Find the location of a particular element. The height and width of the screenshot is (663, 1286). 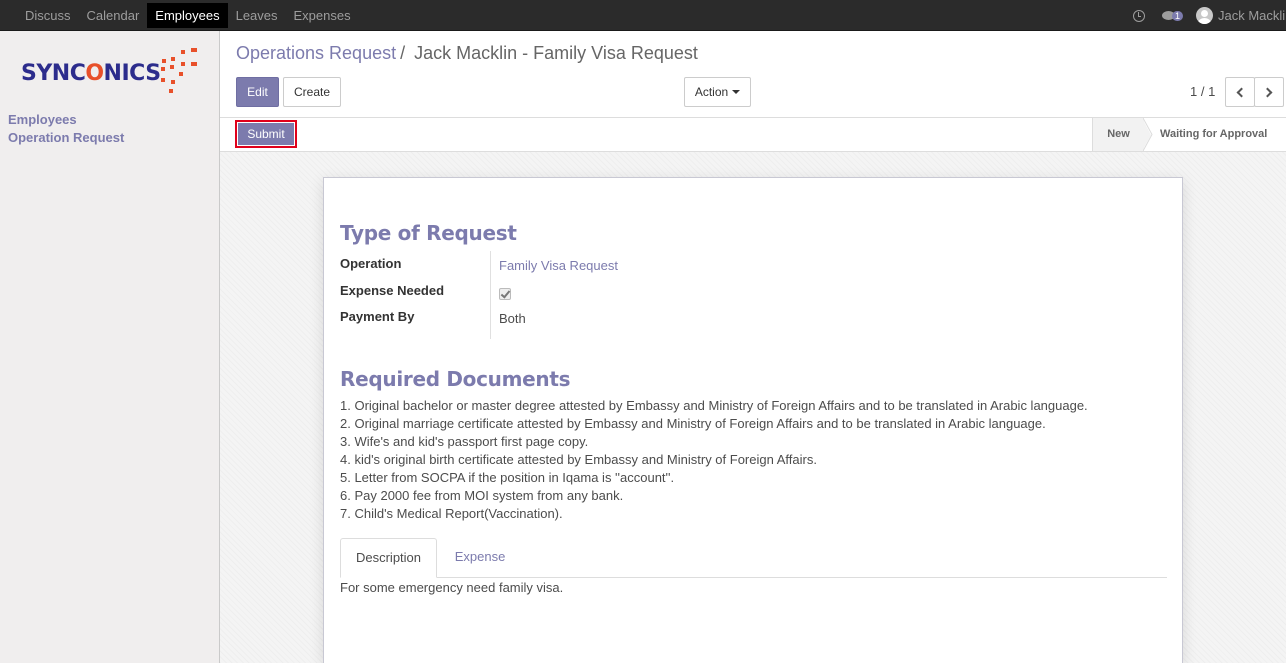

doc-line-7: 7. Child's Medical Report(Vaccination). is located at coordinates (451, 513).